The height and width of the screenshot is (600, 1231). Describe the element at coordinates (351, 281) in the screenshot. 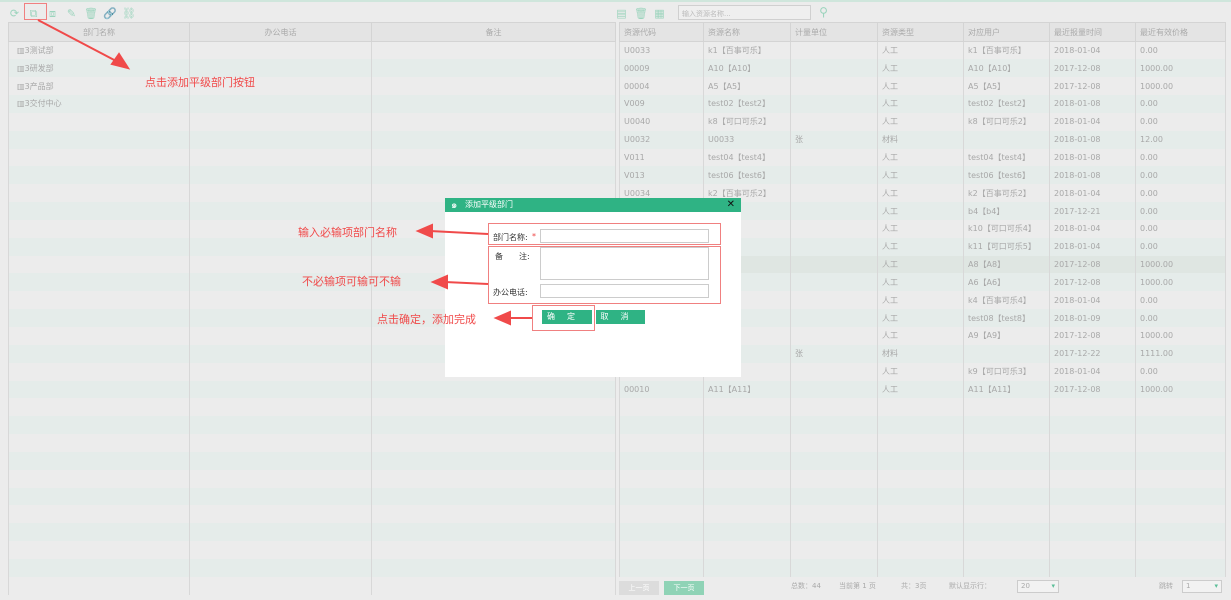

I see `annotation-optional: 不必输项可输可不输` at that location.